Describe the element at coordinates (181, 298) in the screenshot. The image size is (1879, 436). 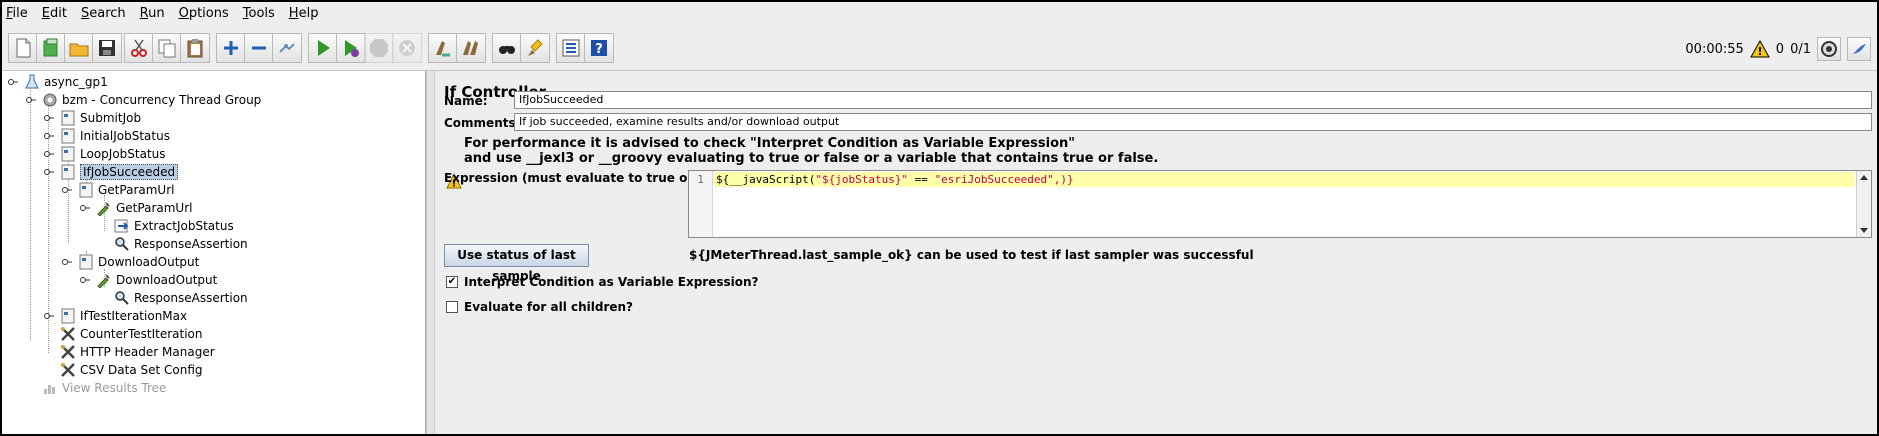
I see `tree-node-responseassertion-2: ResponseAssertion` at that location.